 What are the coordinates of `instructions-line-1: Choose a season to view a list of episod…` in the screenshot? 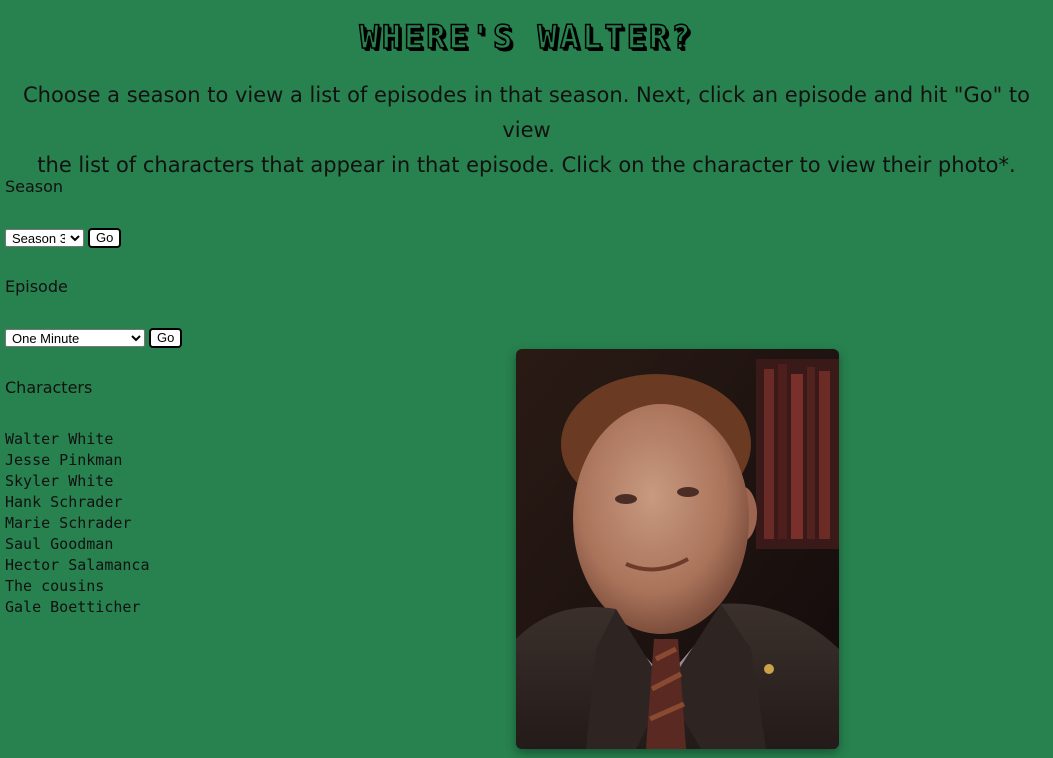 It's located at (526, 112).